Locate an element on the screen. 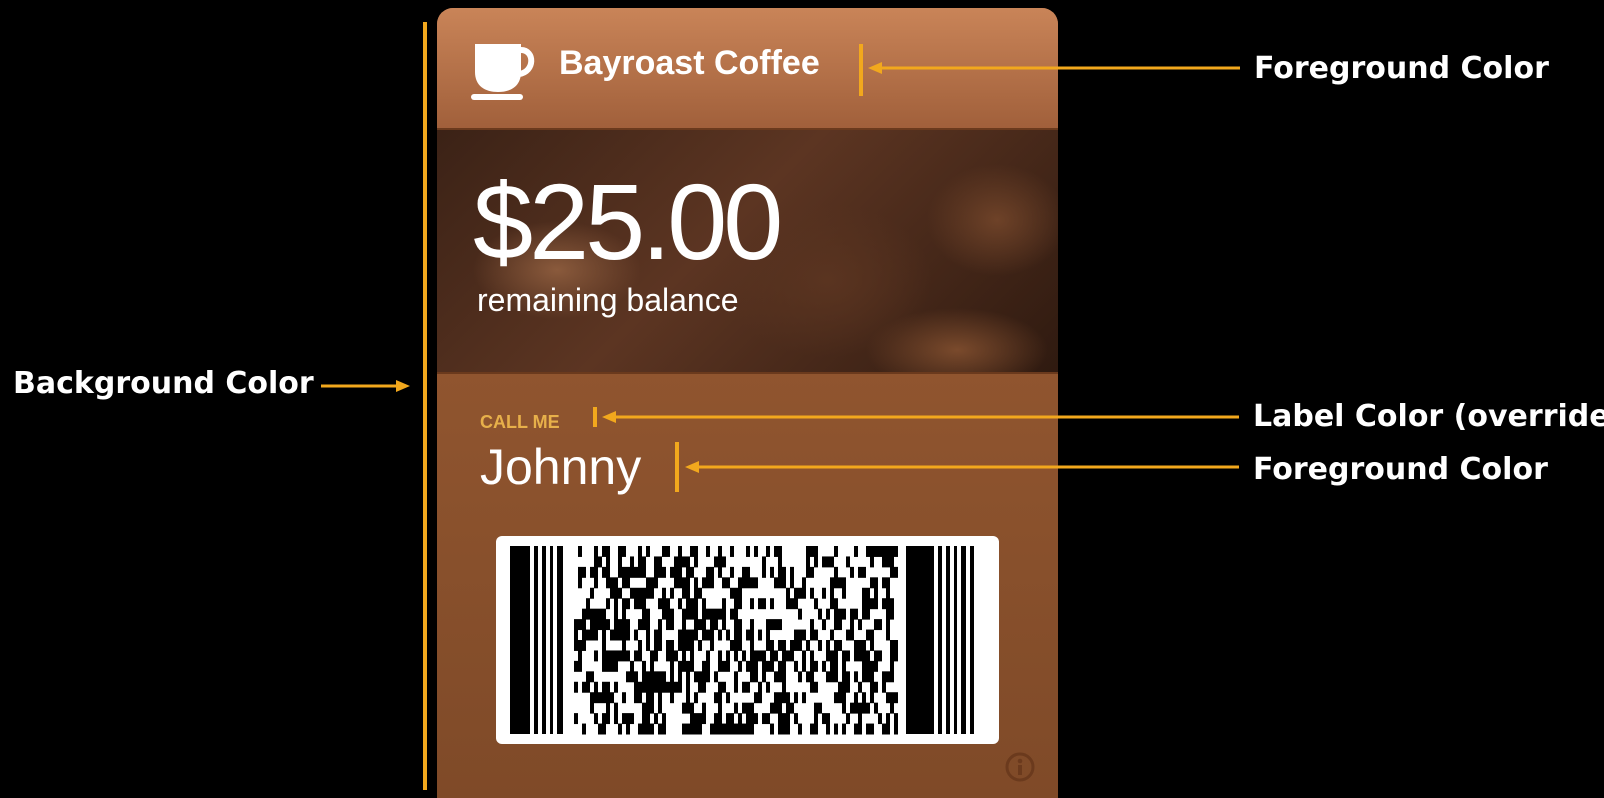  label-arrow-head is located at coordinates (609, 417).